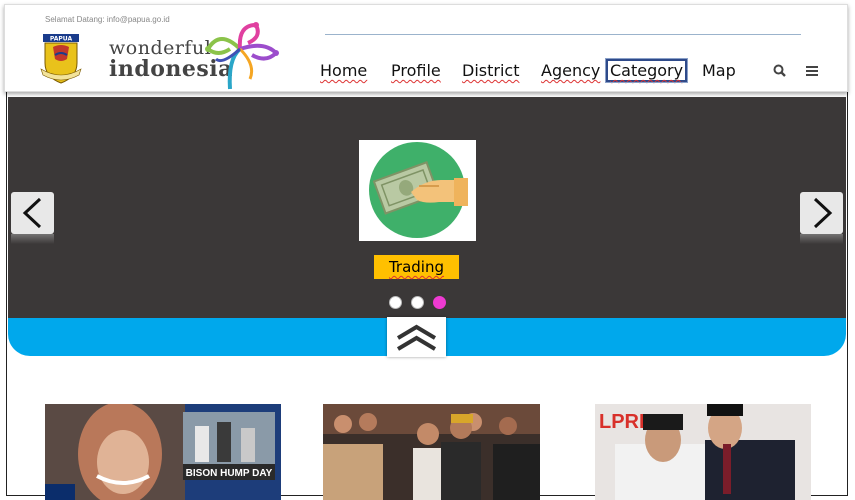 This screenshot has height=500, width=855. I want to click on slider-next-button, so click(821, 218).